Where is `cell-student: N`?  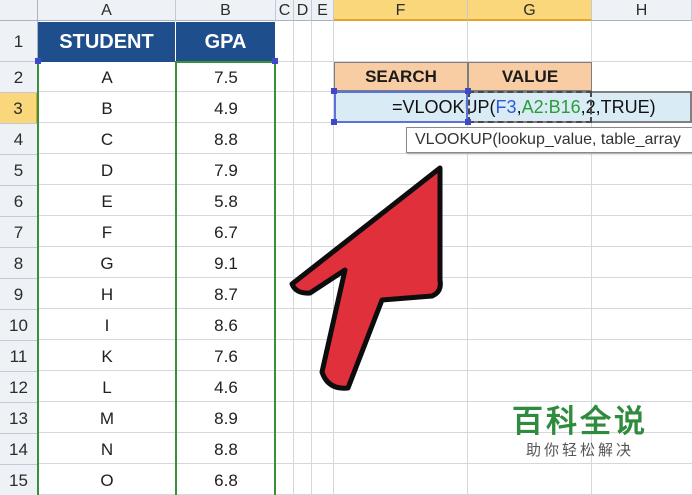 cell-student: N is located at coordinates (107, 449).